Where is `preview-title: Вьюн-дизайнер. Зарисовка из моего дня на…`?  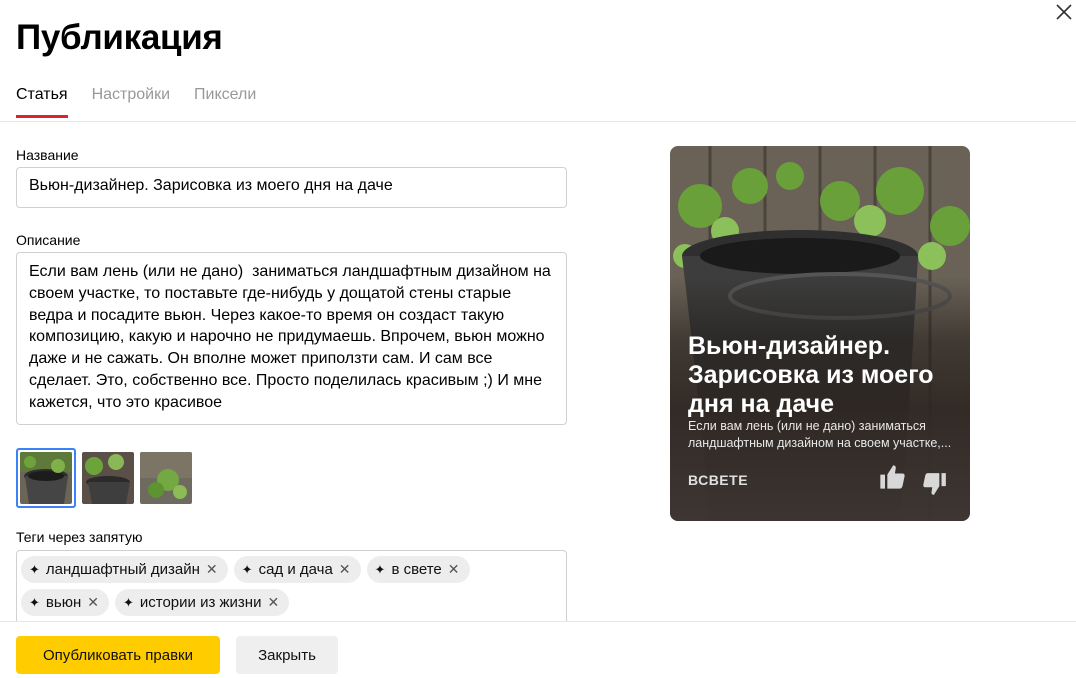
preview-title: Вьюн-дизайнер. Зарисовка из моего дня на… is located at coordinates (811, 375).